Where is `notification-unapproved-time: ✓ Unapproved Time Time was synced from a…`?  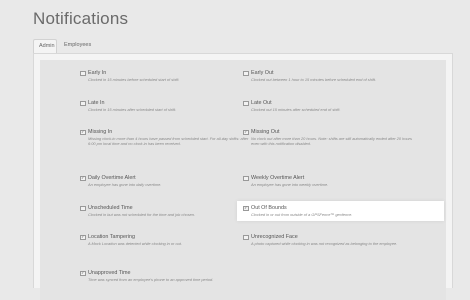
notification-unapproved-time: ✓ Unapproved Time Time was synced from a… is located at coordinates (165, 276).